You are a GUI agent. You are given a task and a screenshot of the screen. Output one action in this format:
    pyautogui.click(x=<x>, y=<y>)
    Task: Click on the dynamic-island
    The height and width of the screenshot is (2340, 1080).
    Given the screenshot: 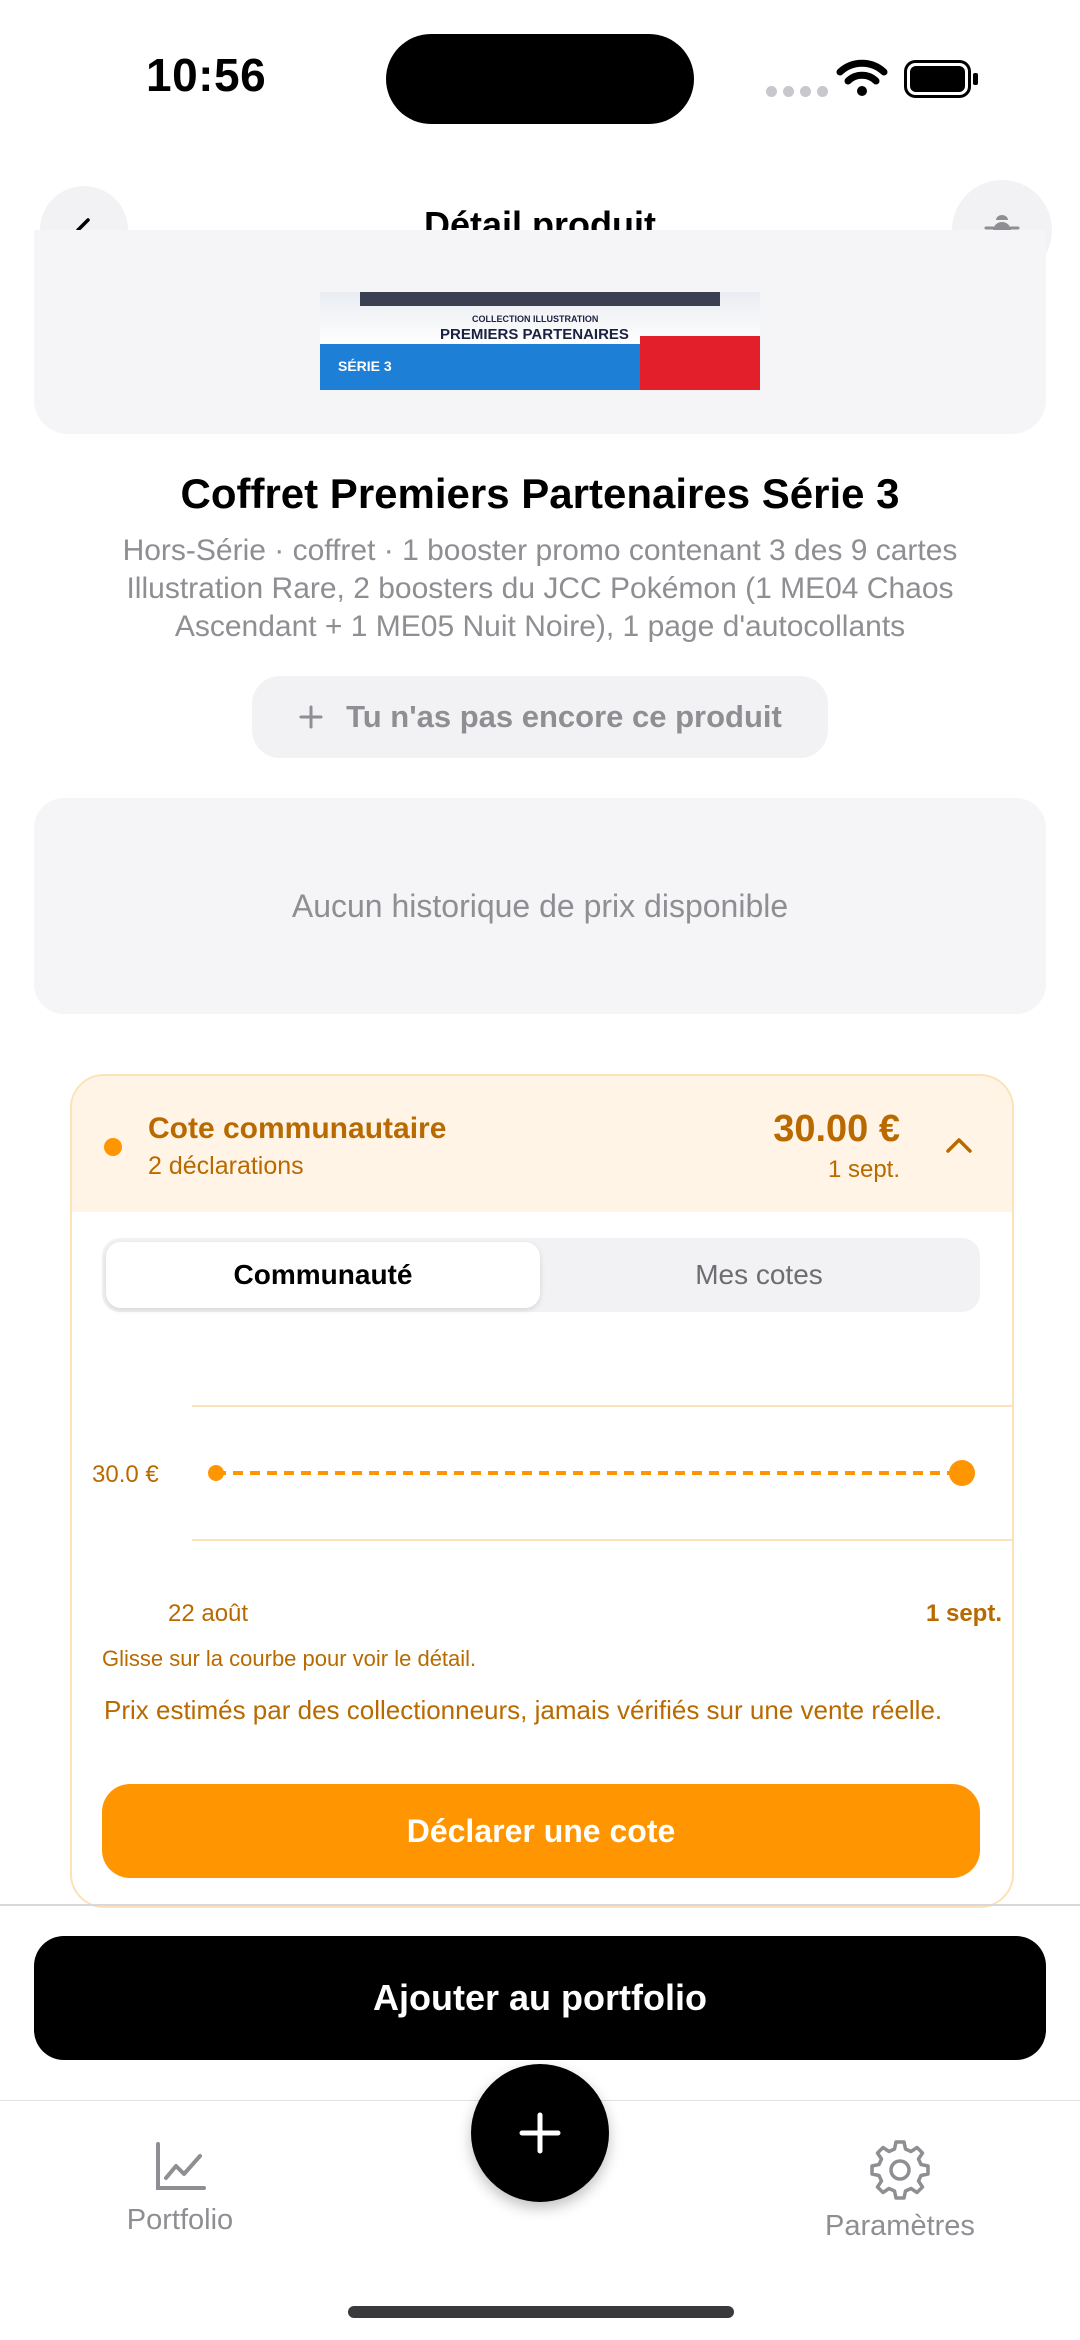 What is the action you would take?
    pyautogui.click(x=540, y=79)
    